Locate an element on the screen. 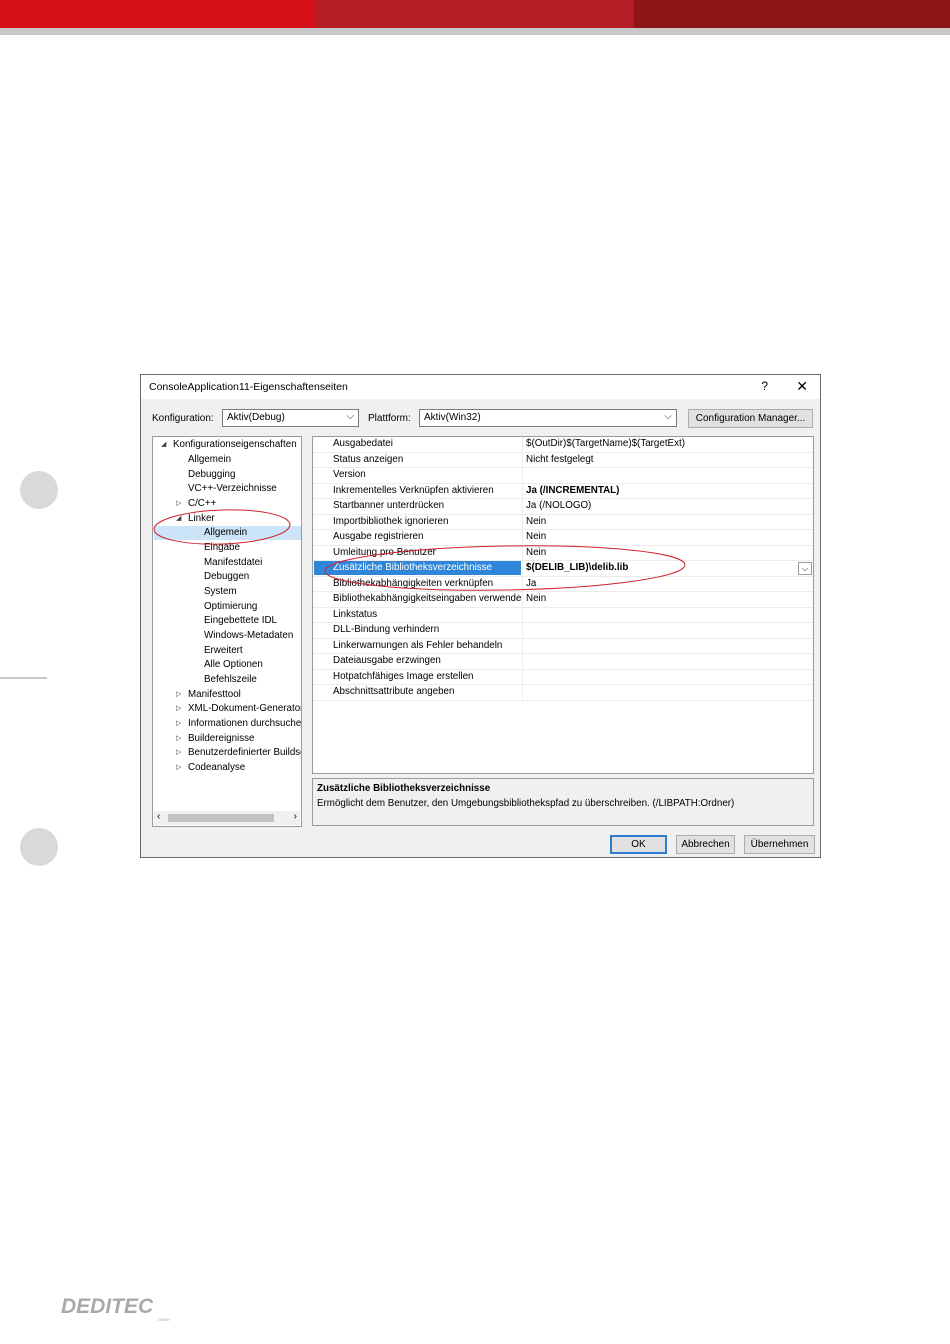 Image resolution: width=950 pixels, height=1344 pixels. annotation-overlay is located at coordinates (419, 550).